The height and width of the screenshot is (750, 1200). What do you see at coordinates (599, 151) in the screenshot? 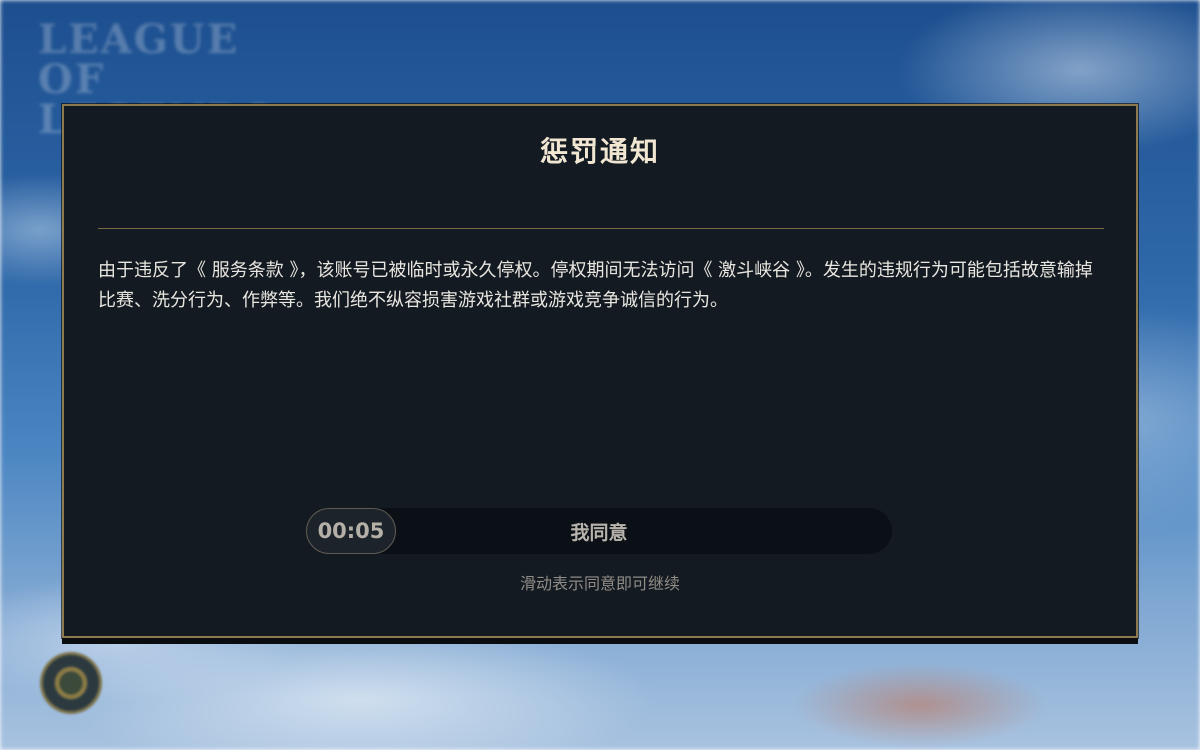
I see `dialog-title: 惩罚通知` at bounding box center [599, 151].